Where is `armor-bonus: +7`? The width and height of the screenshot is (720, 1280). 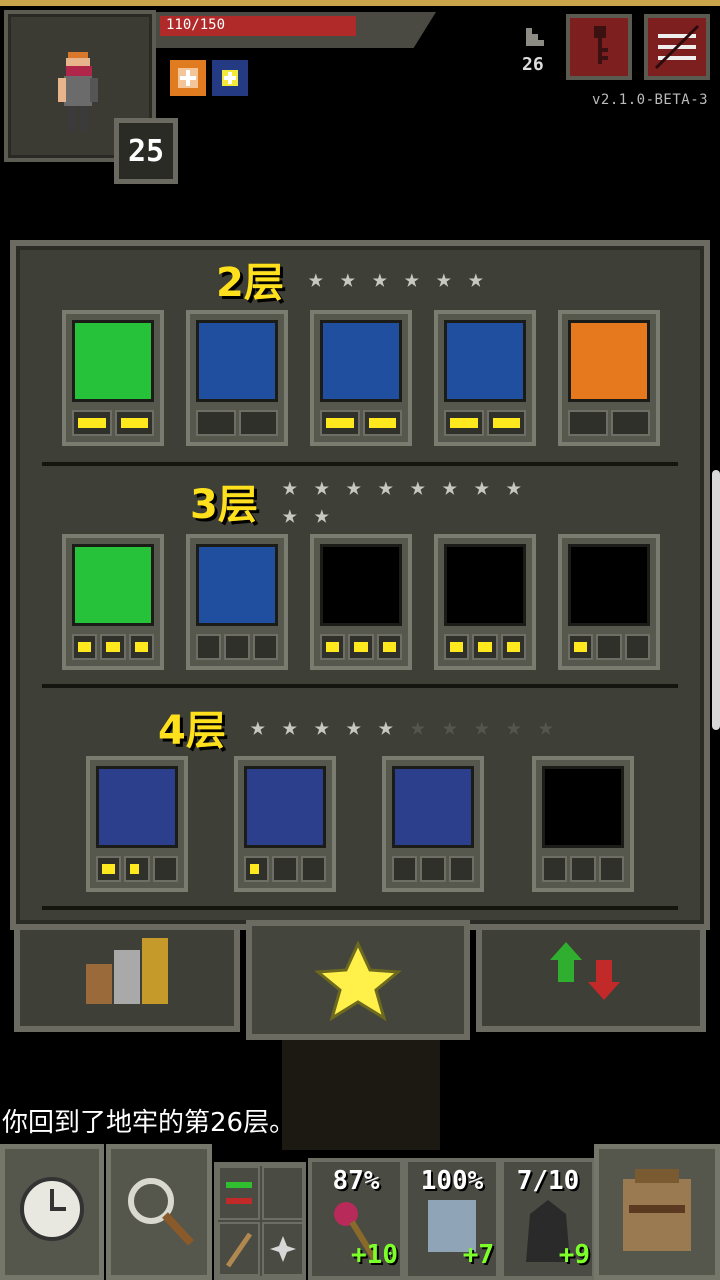 armor-bonus: +7 is located at coordinates (478, 1255).